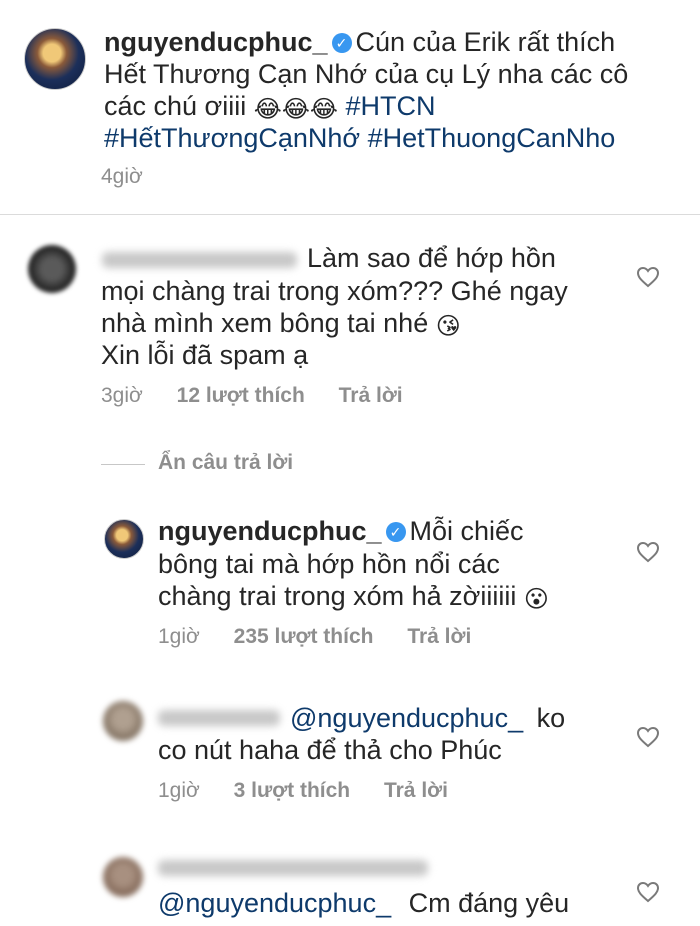 The width and height of the screenshot is (700, 926). Describe the element at coordinates (225, 463) in the screenshot. I see `hide-replies-button: Ẩn câu trả lời` at that location.